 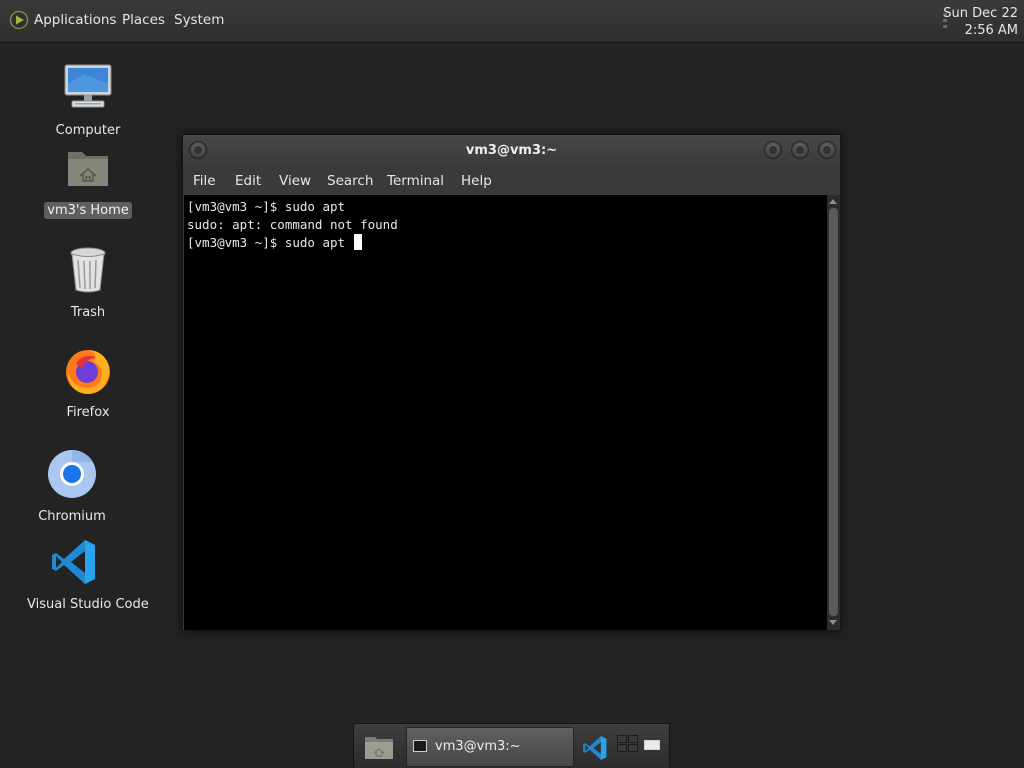 What do you see at coordinates (595, 748) in the screenshot?
I see `vscode-launcher-icon` at bounding box center [595, 748].